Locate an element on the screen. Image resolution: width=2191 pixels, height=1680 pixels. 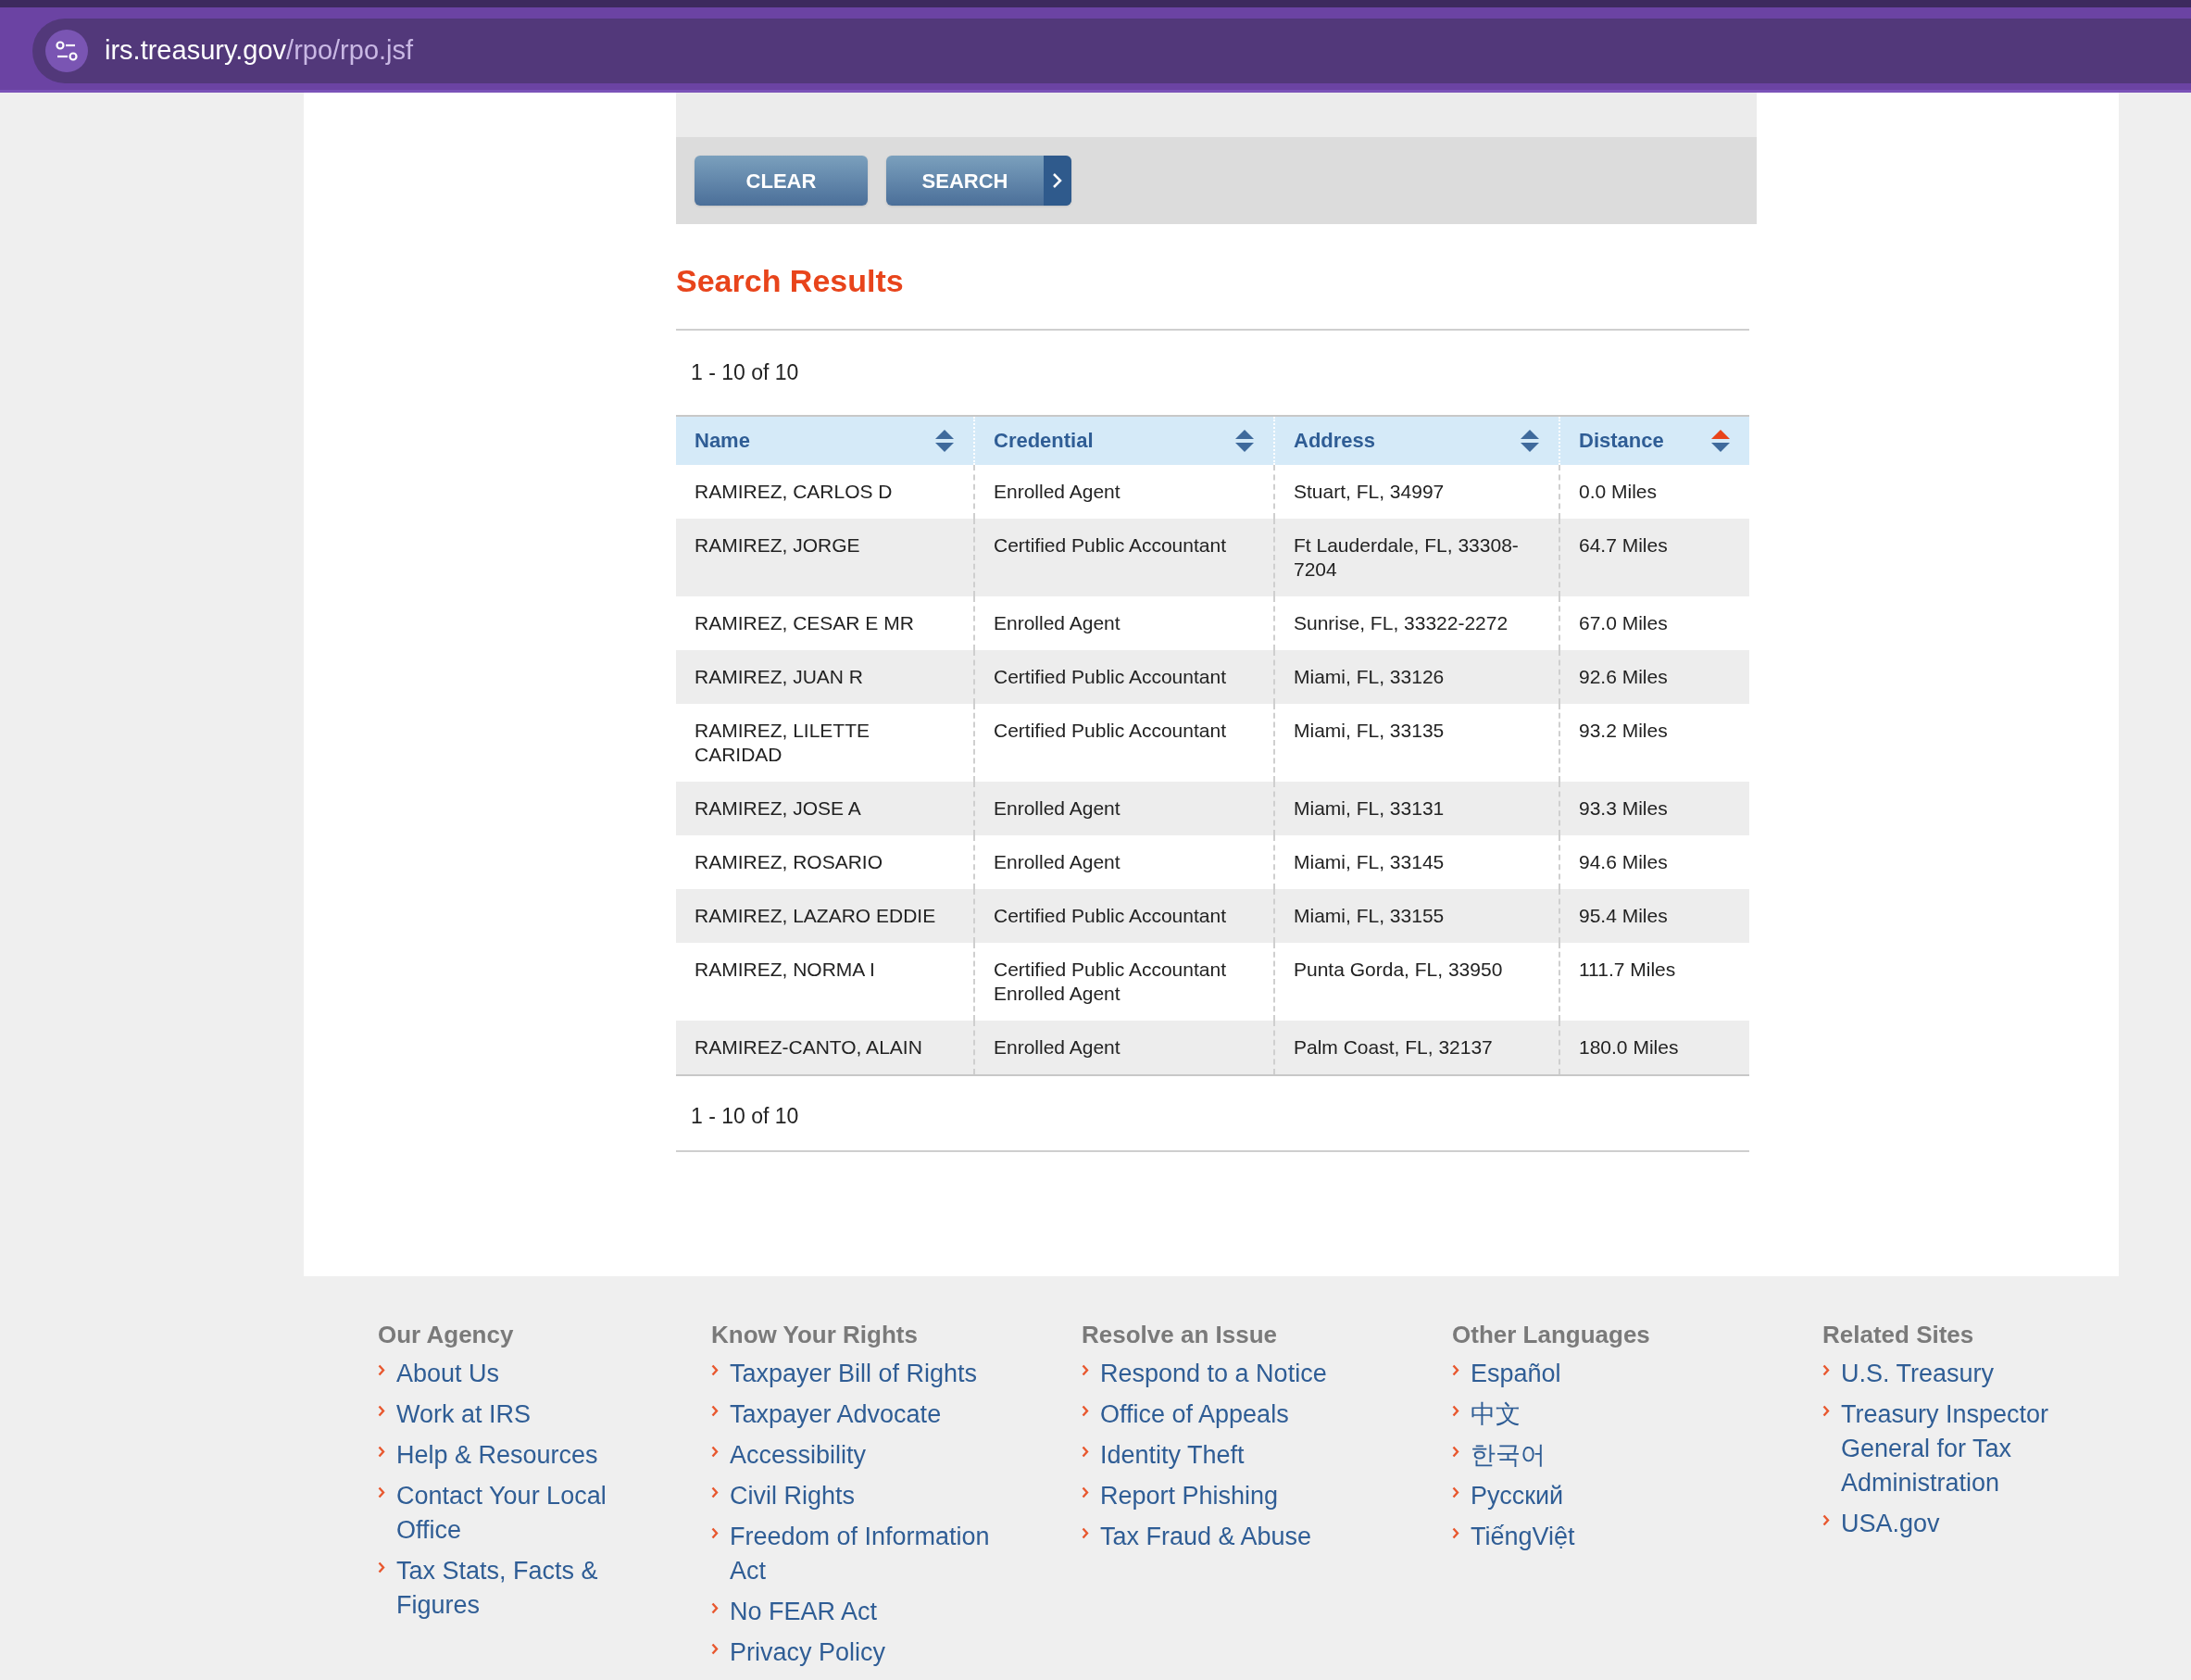
table-cell-text: 111.7 Miles is located at coordinates (1628, 969).